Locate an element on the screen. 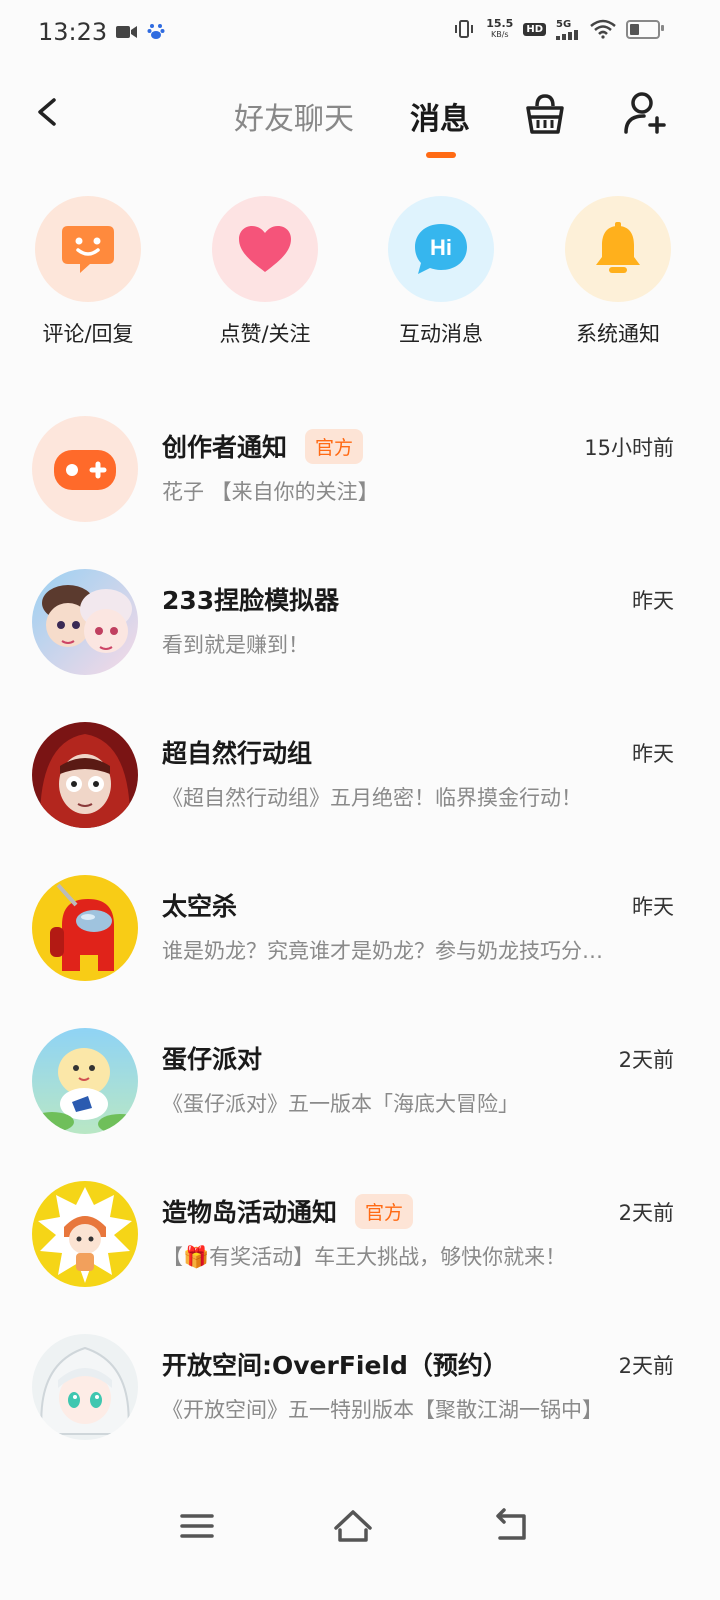 The width and height of the screenshot is (720, 1600). message-title-row: 超自然行动组 is located at coordinates (237, 752).